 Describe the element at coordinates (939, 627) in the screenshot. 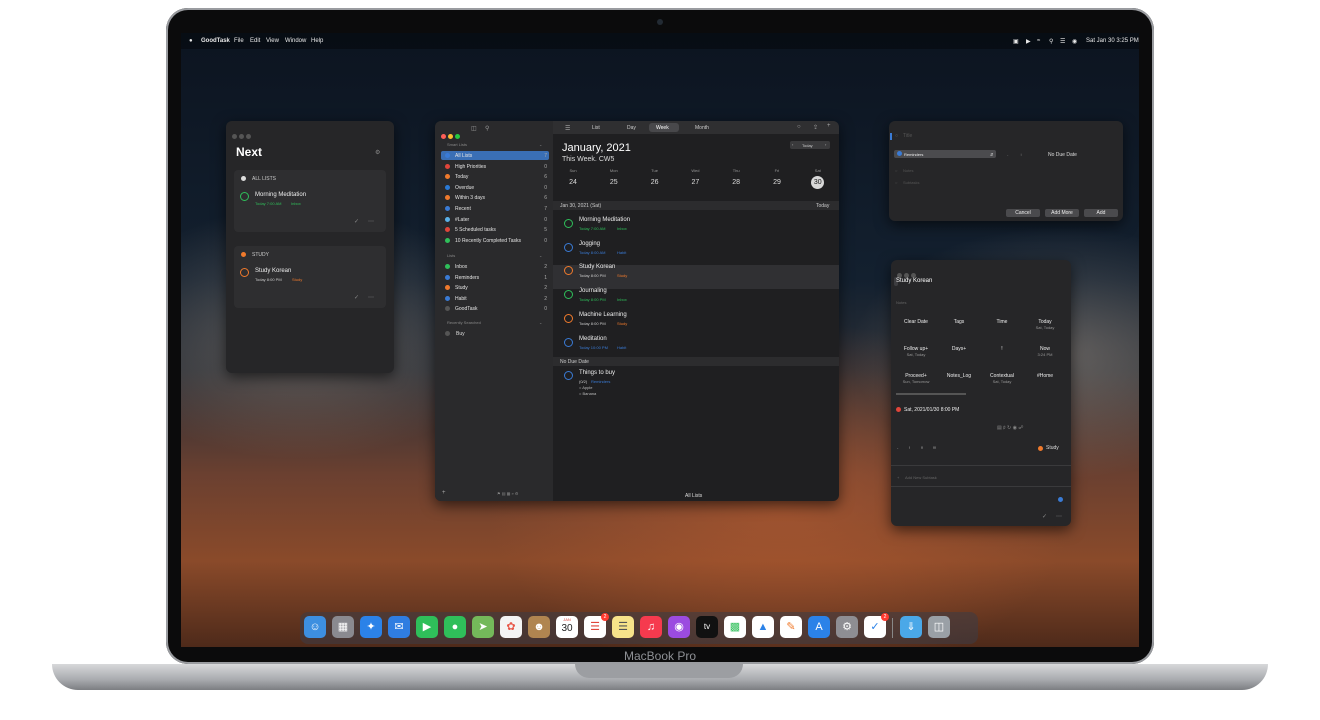

I see `trash-icon: ◫` at that location.